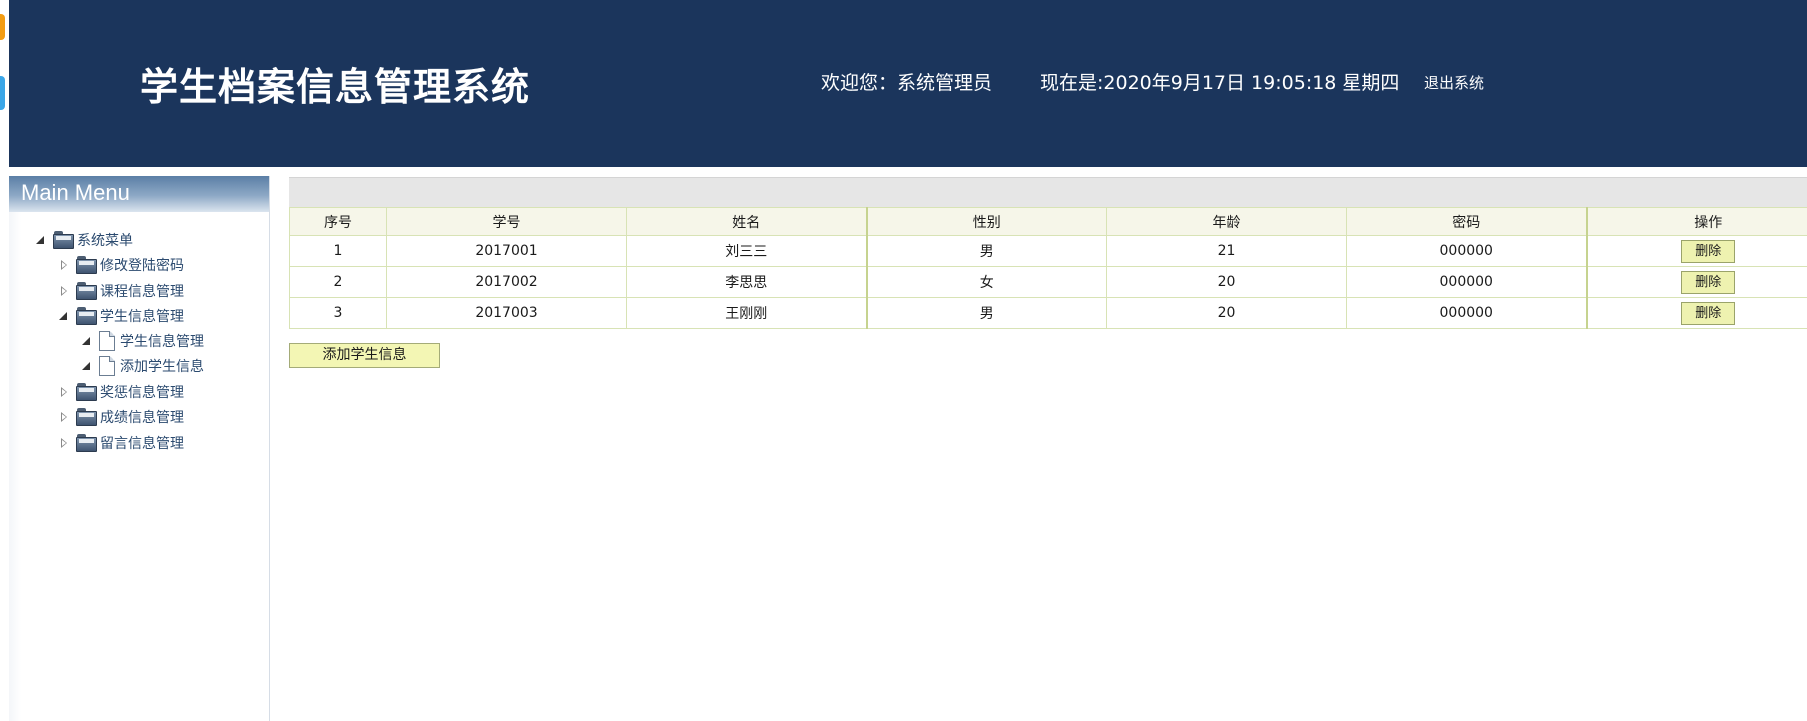  Describe the element at coordinates (746, 251) in the screenshot. I see `cell-name: 刘三三` at that location.